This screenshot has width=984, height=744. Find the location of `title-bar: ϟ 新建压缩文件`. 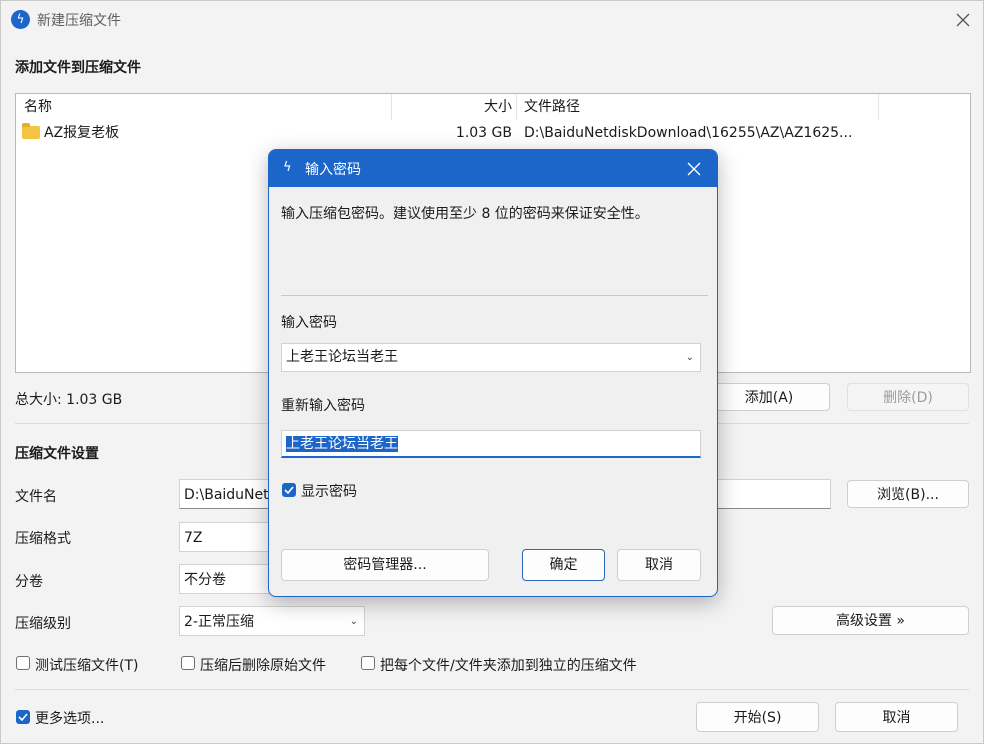

title-bar: ϟ 新建压缩文件 is located at coordinates (492, 20).